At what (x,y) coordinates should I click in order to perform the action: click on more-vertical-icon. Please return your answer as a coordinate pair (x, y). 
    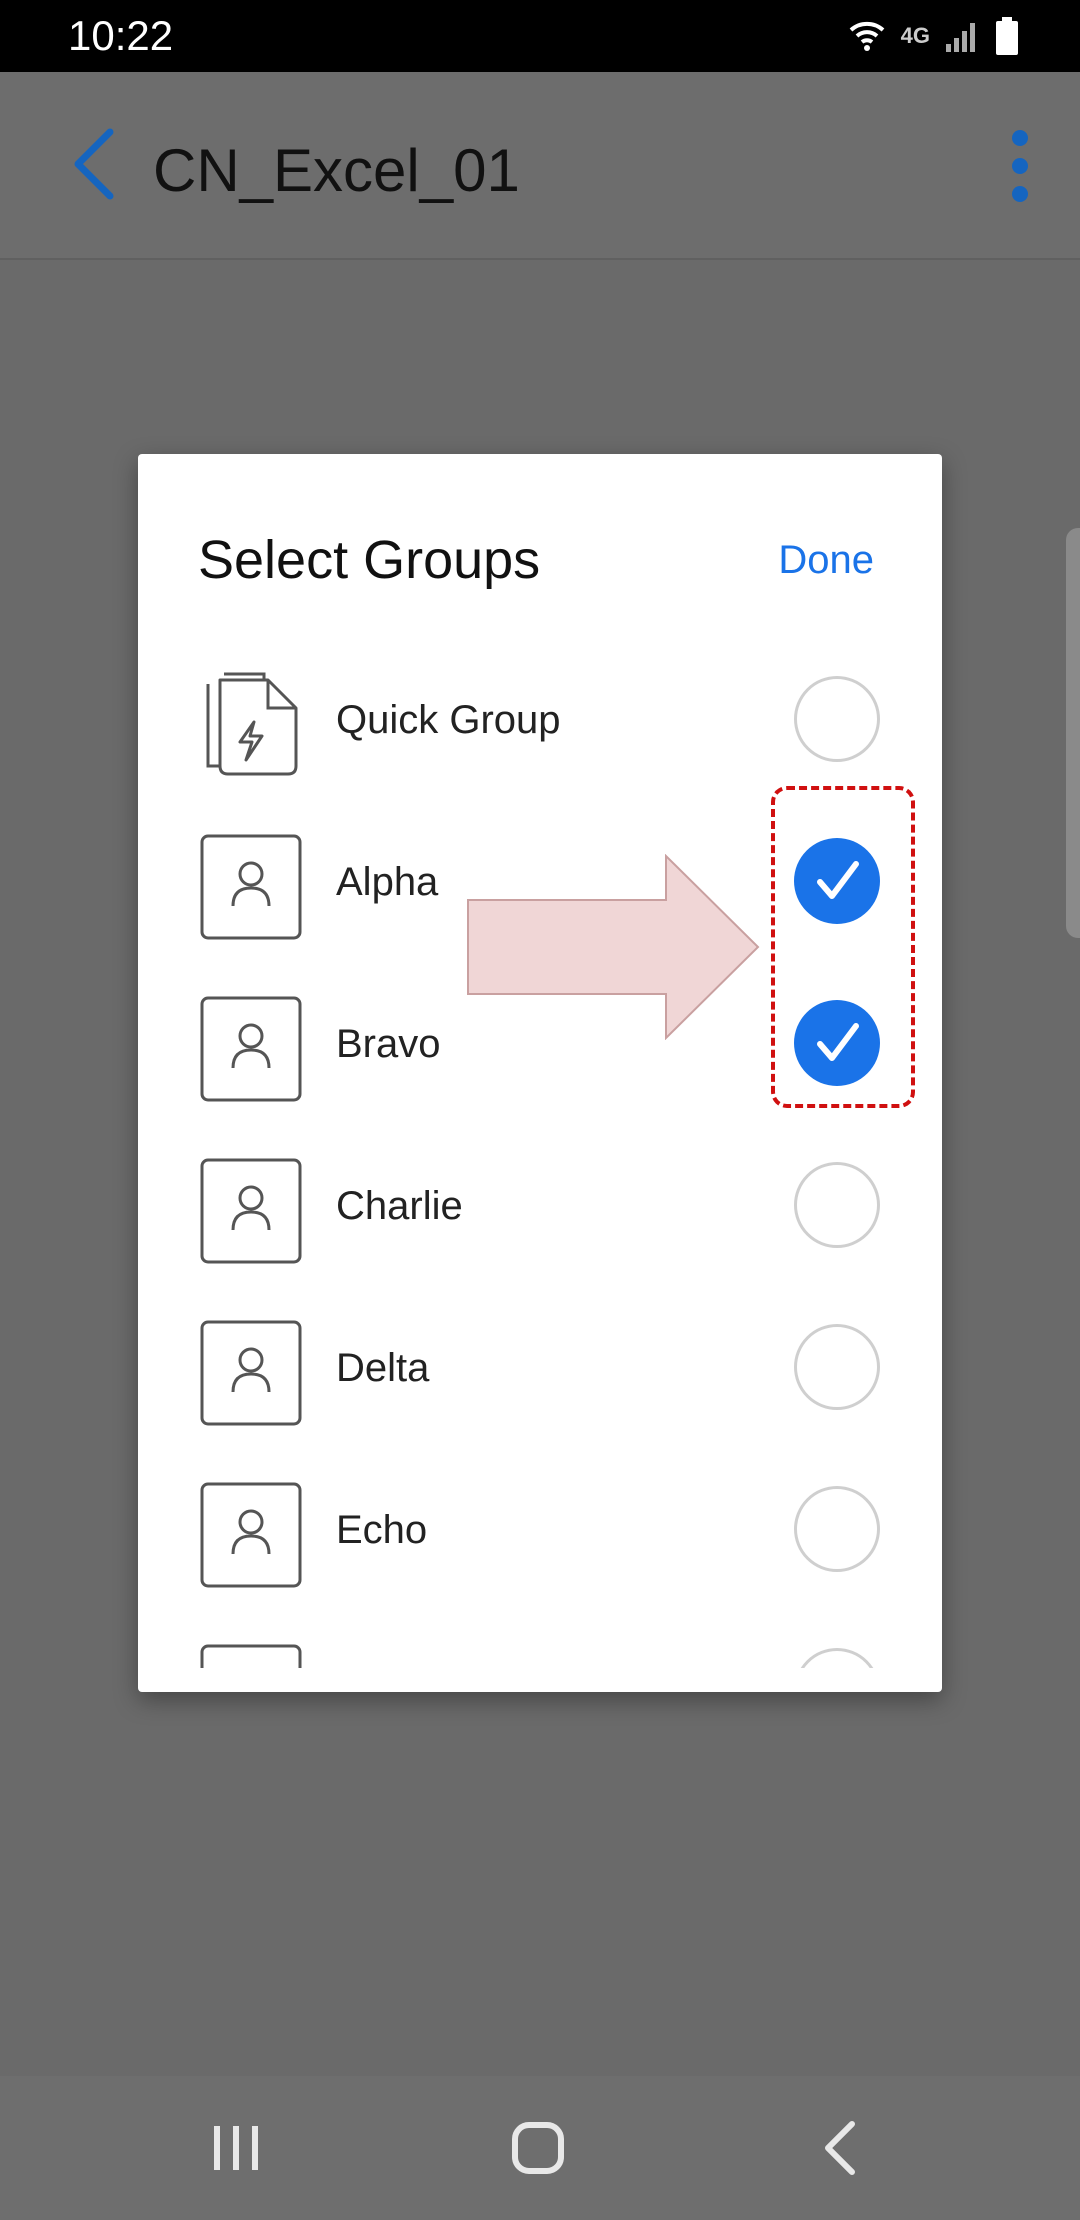
    Looking at the image, I should click on (1020, 166).